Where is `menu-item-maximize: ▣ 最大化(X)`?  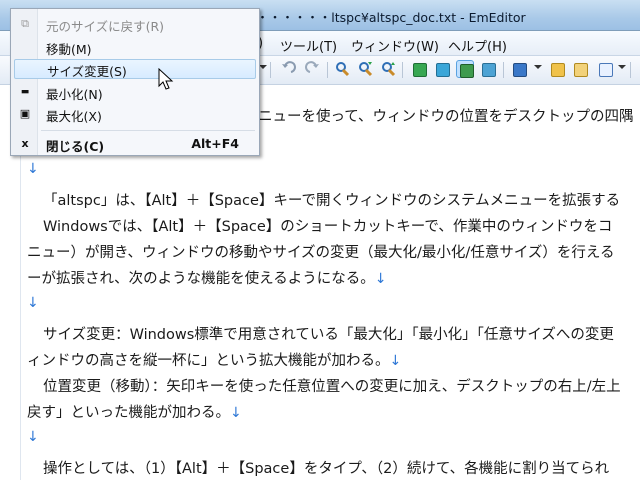 menu-item-maximize: ▣ 最大化(X) is located at coordinates (135, 114).